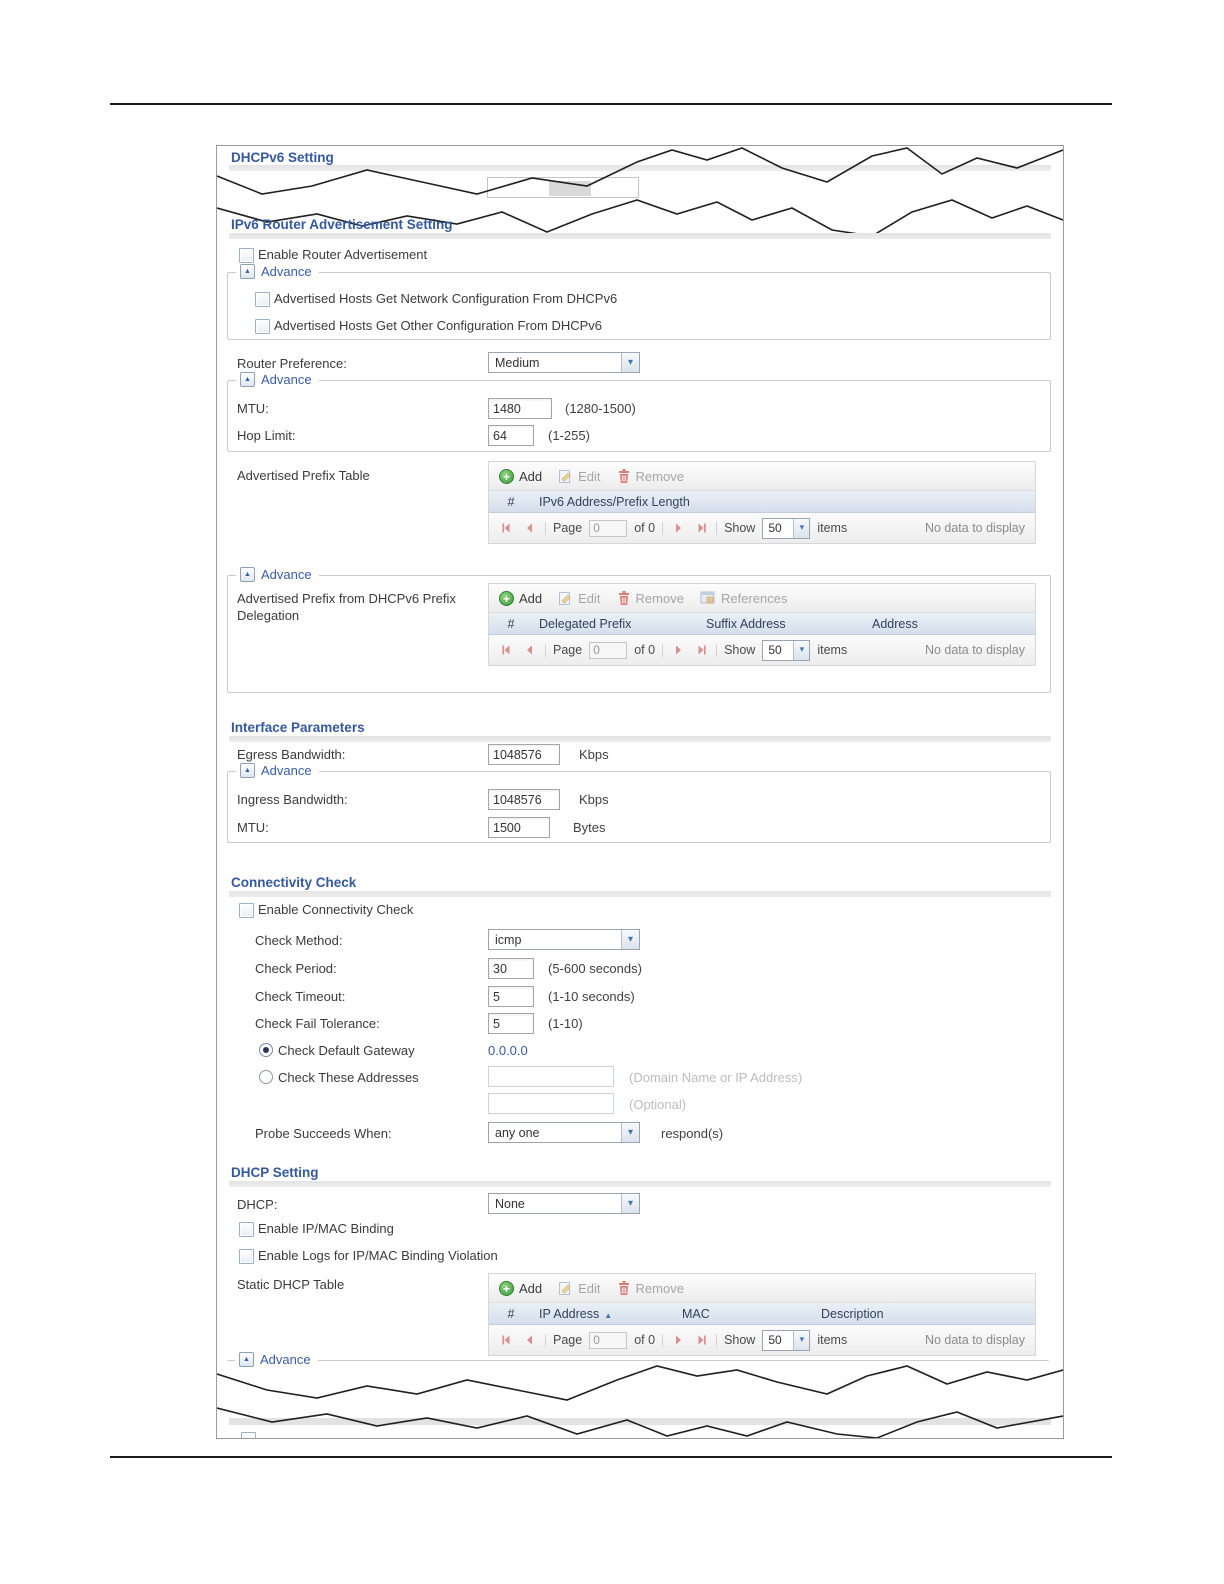 This screenshot has height=1584, width=1224. I want to click on check-fail-tolerance-input, so click(511, 1023).